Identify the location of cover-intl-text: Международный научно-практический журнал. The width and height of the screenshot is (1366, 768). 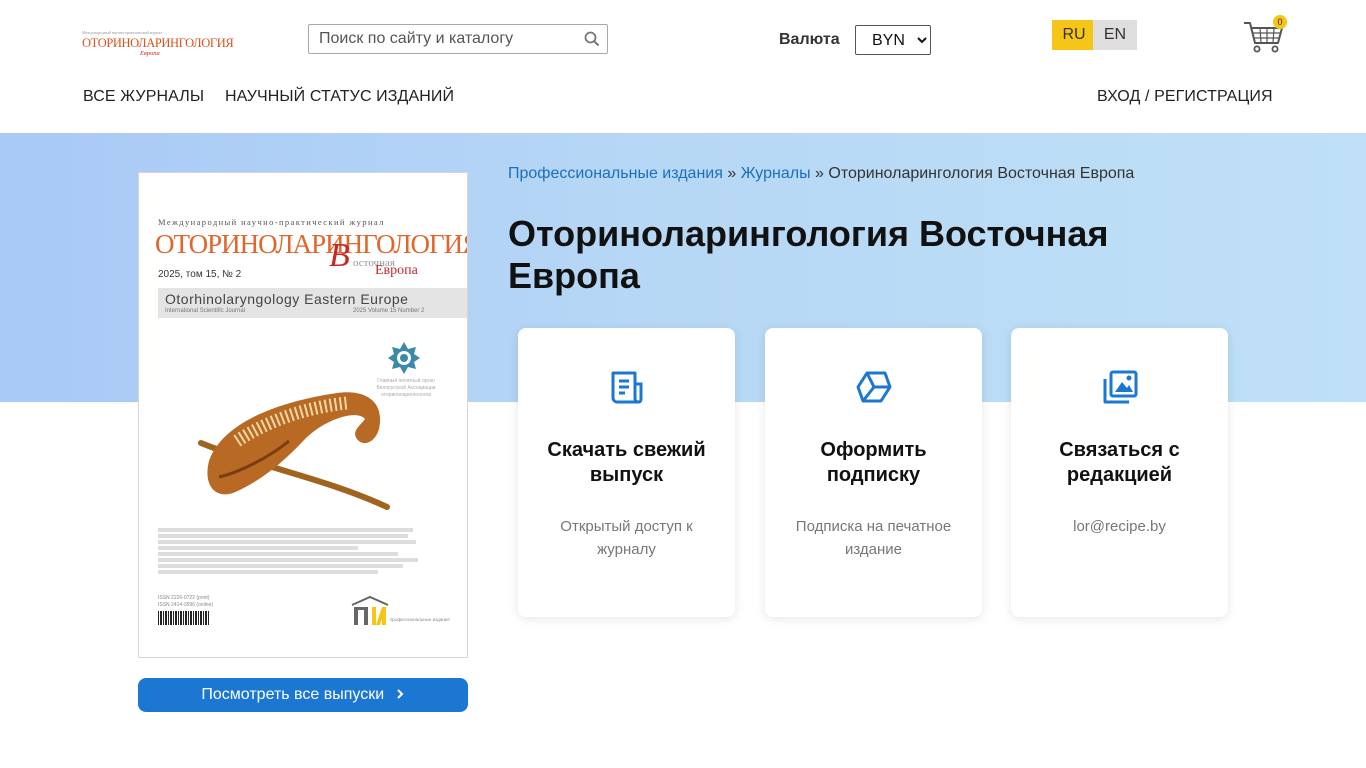
(271, 222).